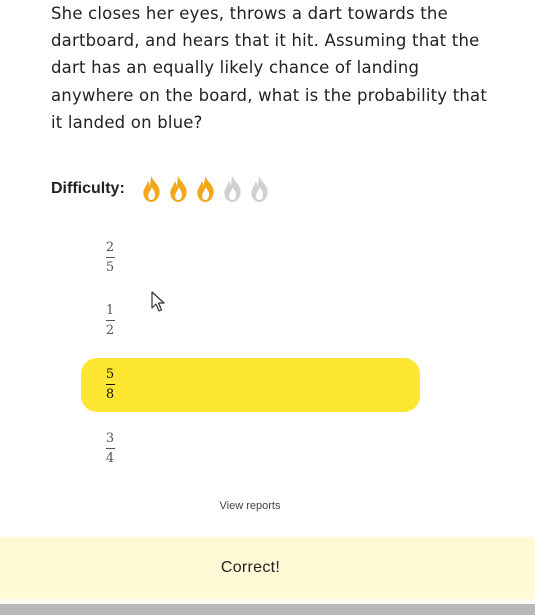 The image size is (535, 615). I want to click on view-reports-link: View reports, so click(250, 506).